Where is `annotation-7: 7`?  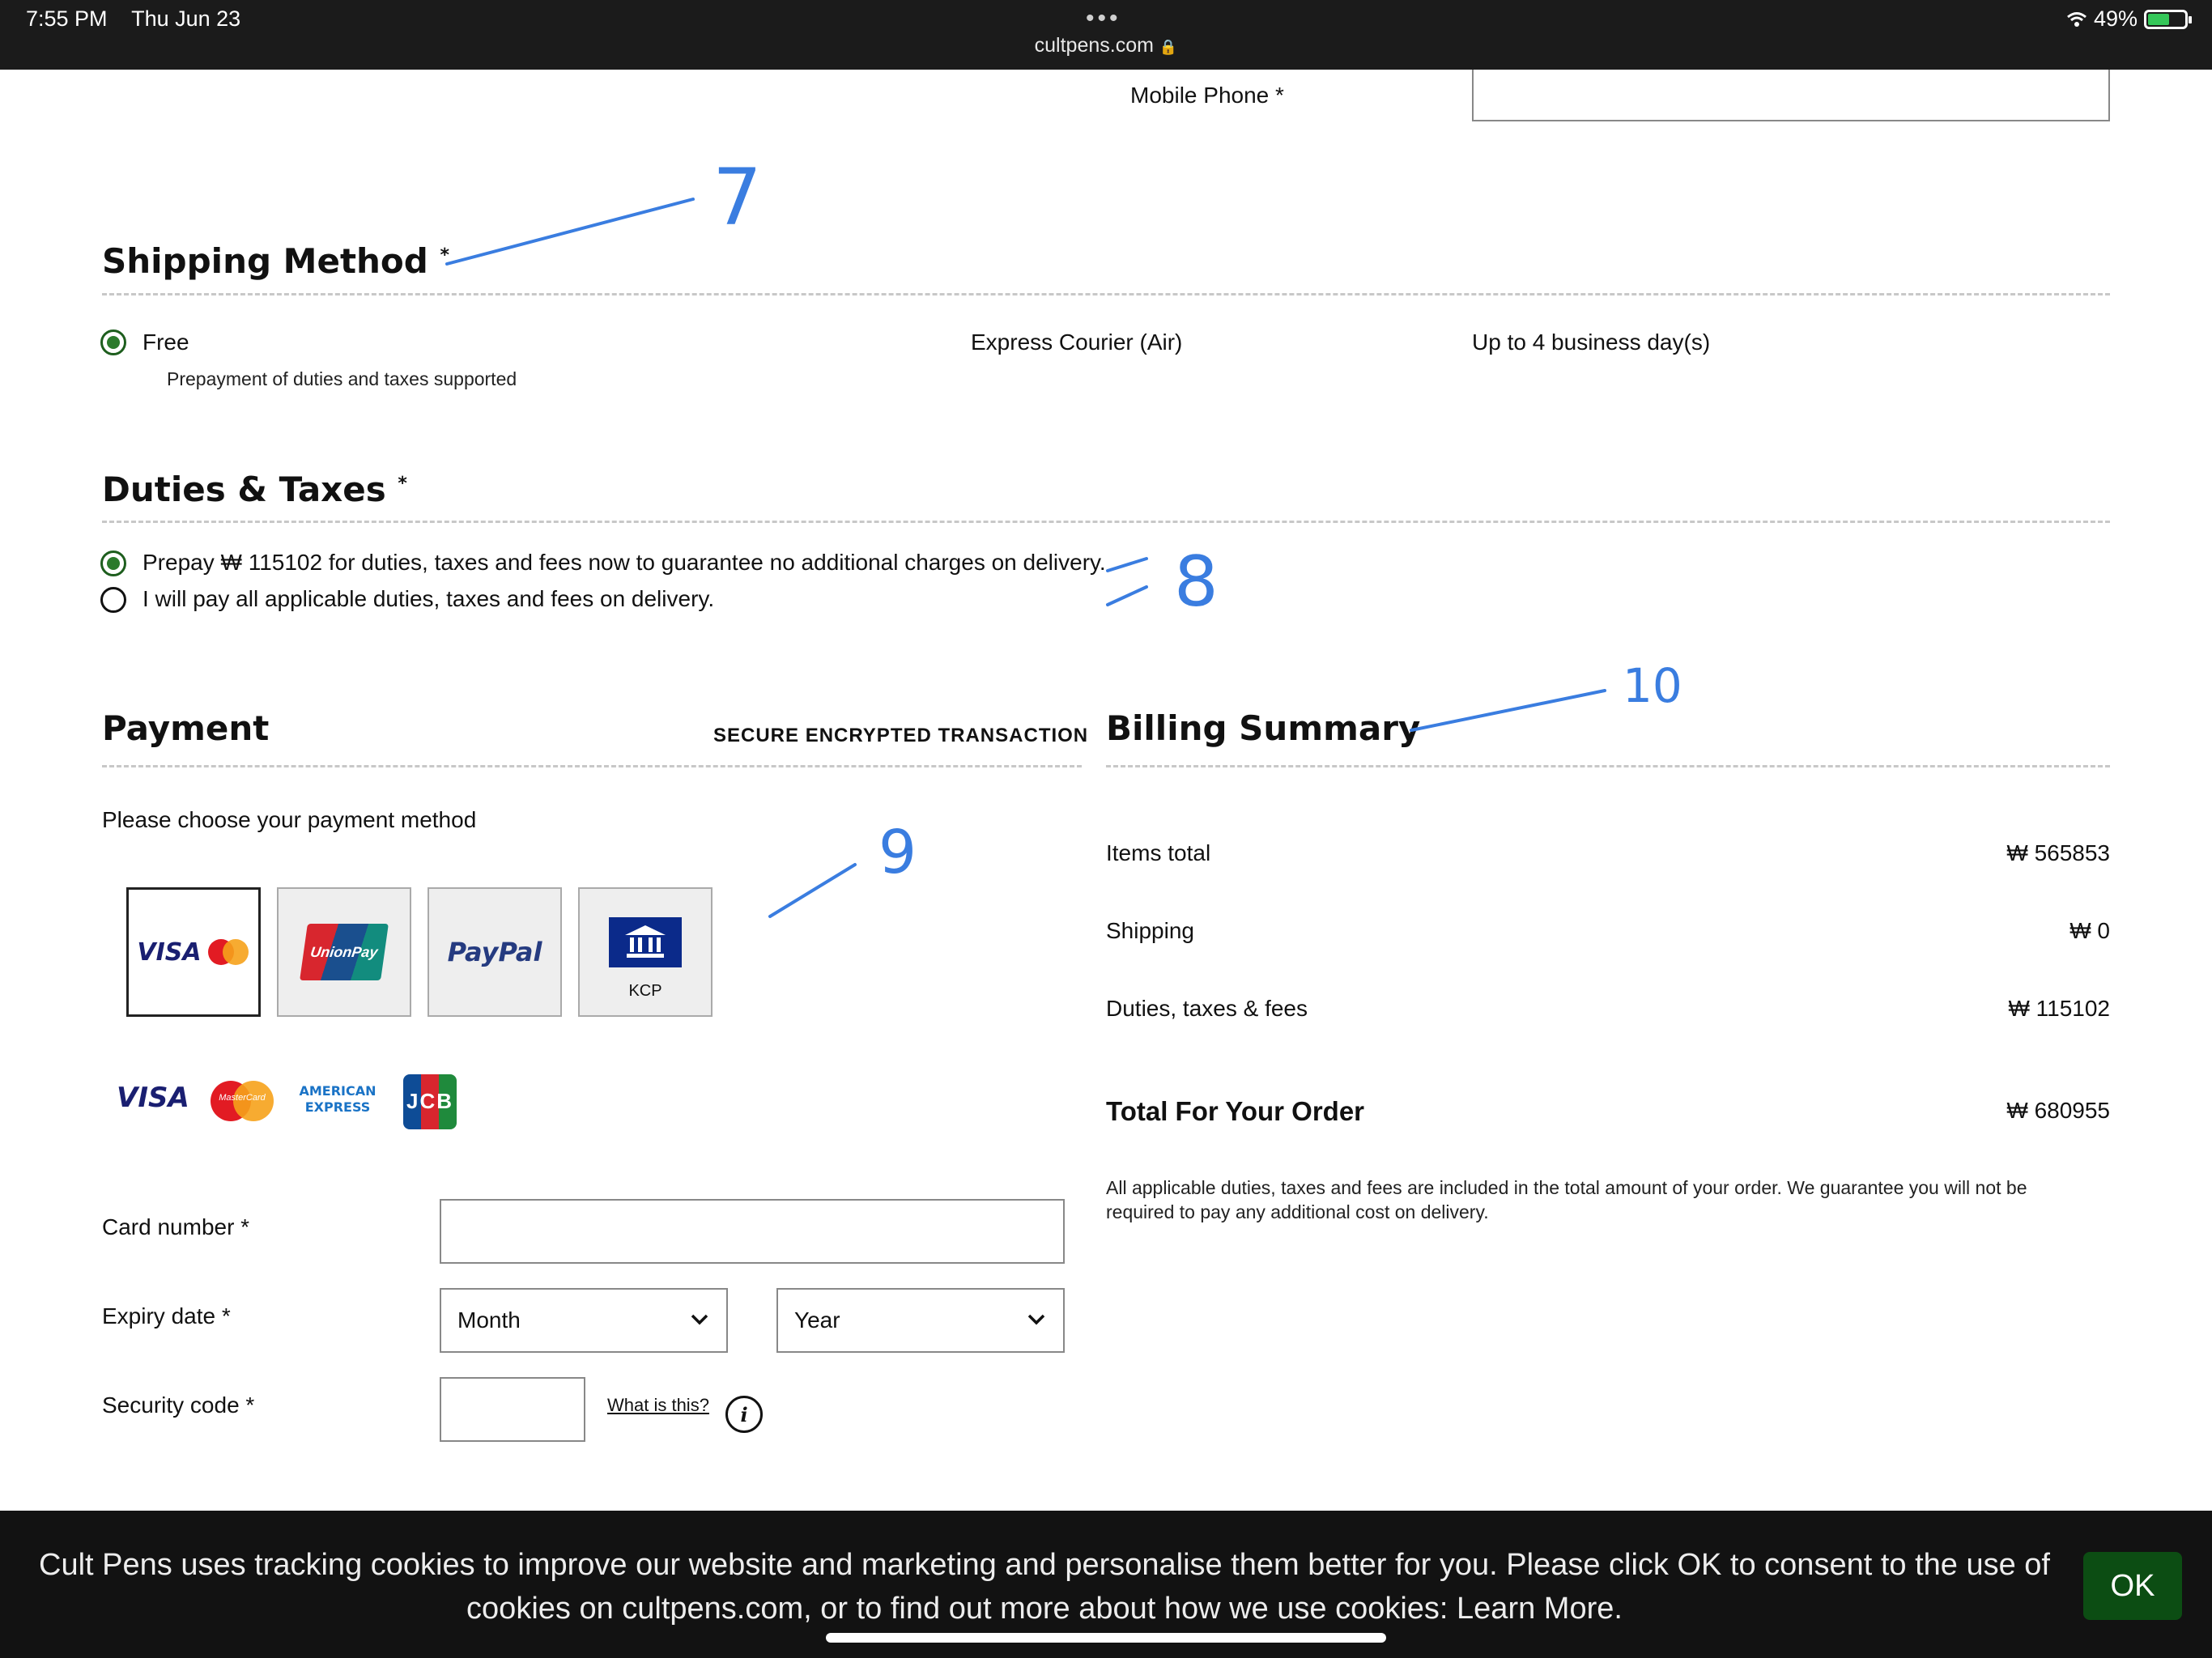 annotation-7: 7 is located at coordinates (738, 197).